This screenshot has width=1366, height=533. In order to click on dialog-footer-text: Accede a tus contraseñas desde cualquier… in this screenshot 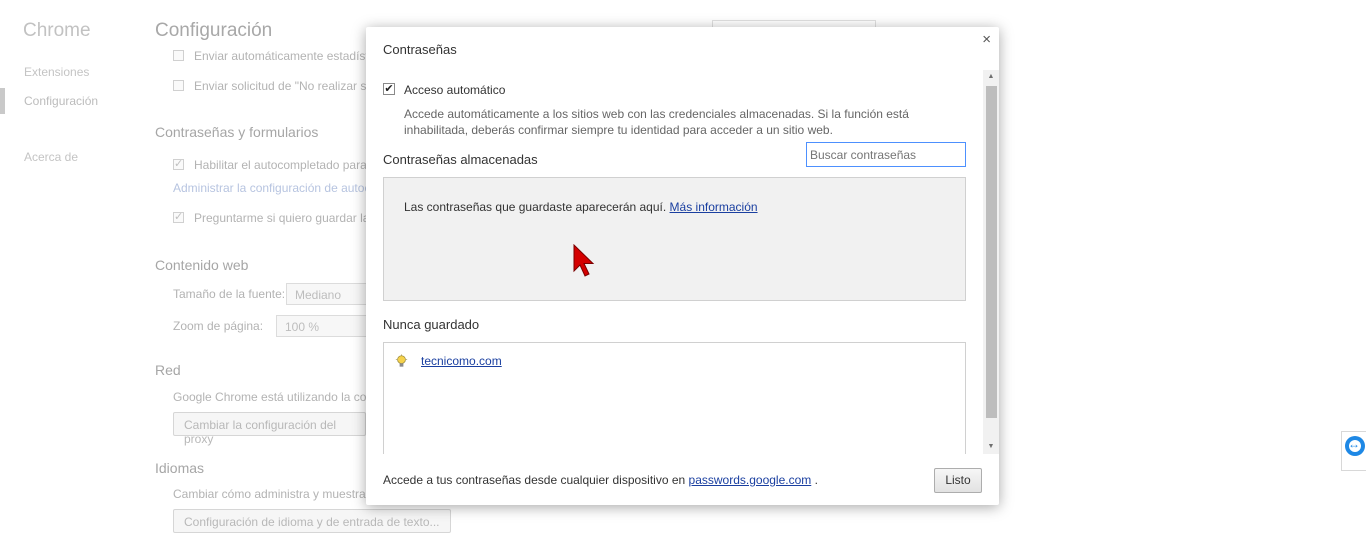, I will do `click(600, 480)`.